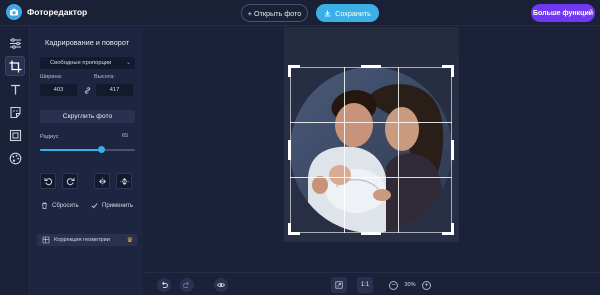 This screenshot has height=295, width=600. I want to click on reset-button: Сбросить, so click(60, 205).